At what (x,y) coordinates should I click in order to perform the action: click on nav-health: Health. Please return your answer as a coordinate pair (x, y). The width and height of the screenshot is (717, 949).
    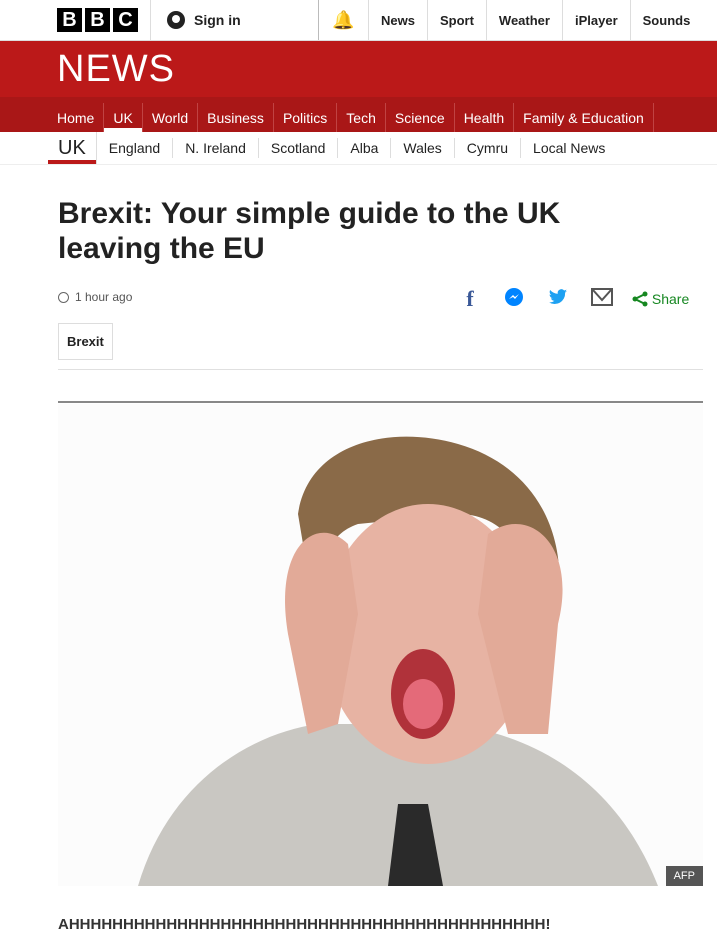
    Looking at the image, I should click on (485, 117).